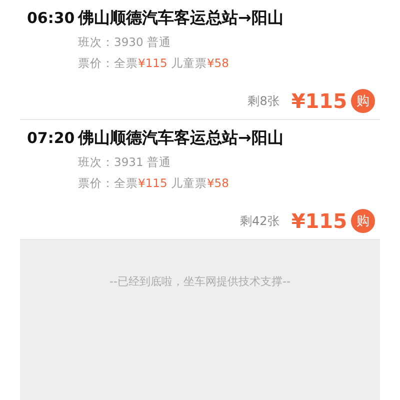  Describe the element at coordinates (125, 162) in the screenshot. I see `trip-number: 班次：3931 普通` at that location.